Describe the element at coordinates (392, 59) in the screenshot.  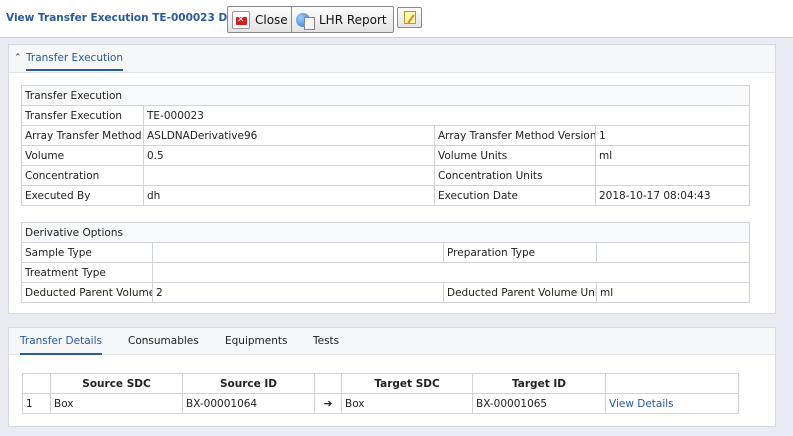
I see `transfer-execution-panel-header: ⌃ Transfer Execution` at that location.